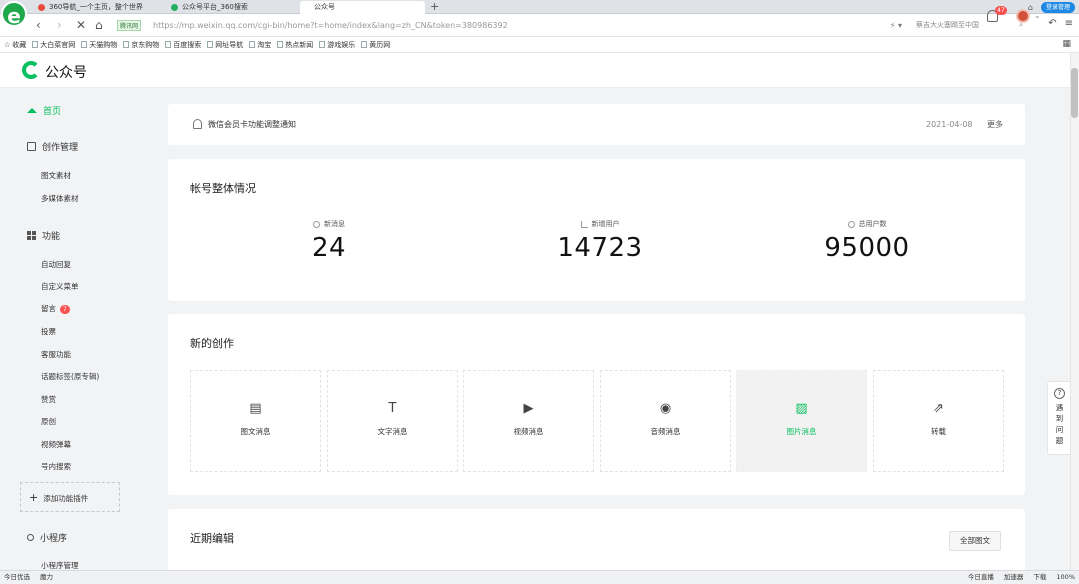 The height and width of the screenshot is (584, 1079). I want to click on safe-badge: 腾讯网, so click(129, 25).